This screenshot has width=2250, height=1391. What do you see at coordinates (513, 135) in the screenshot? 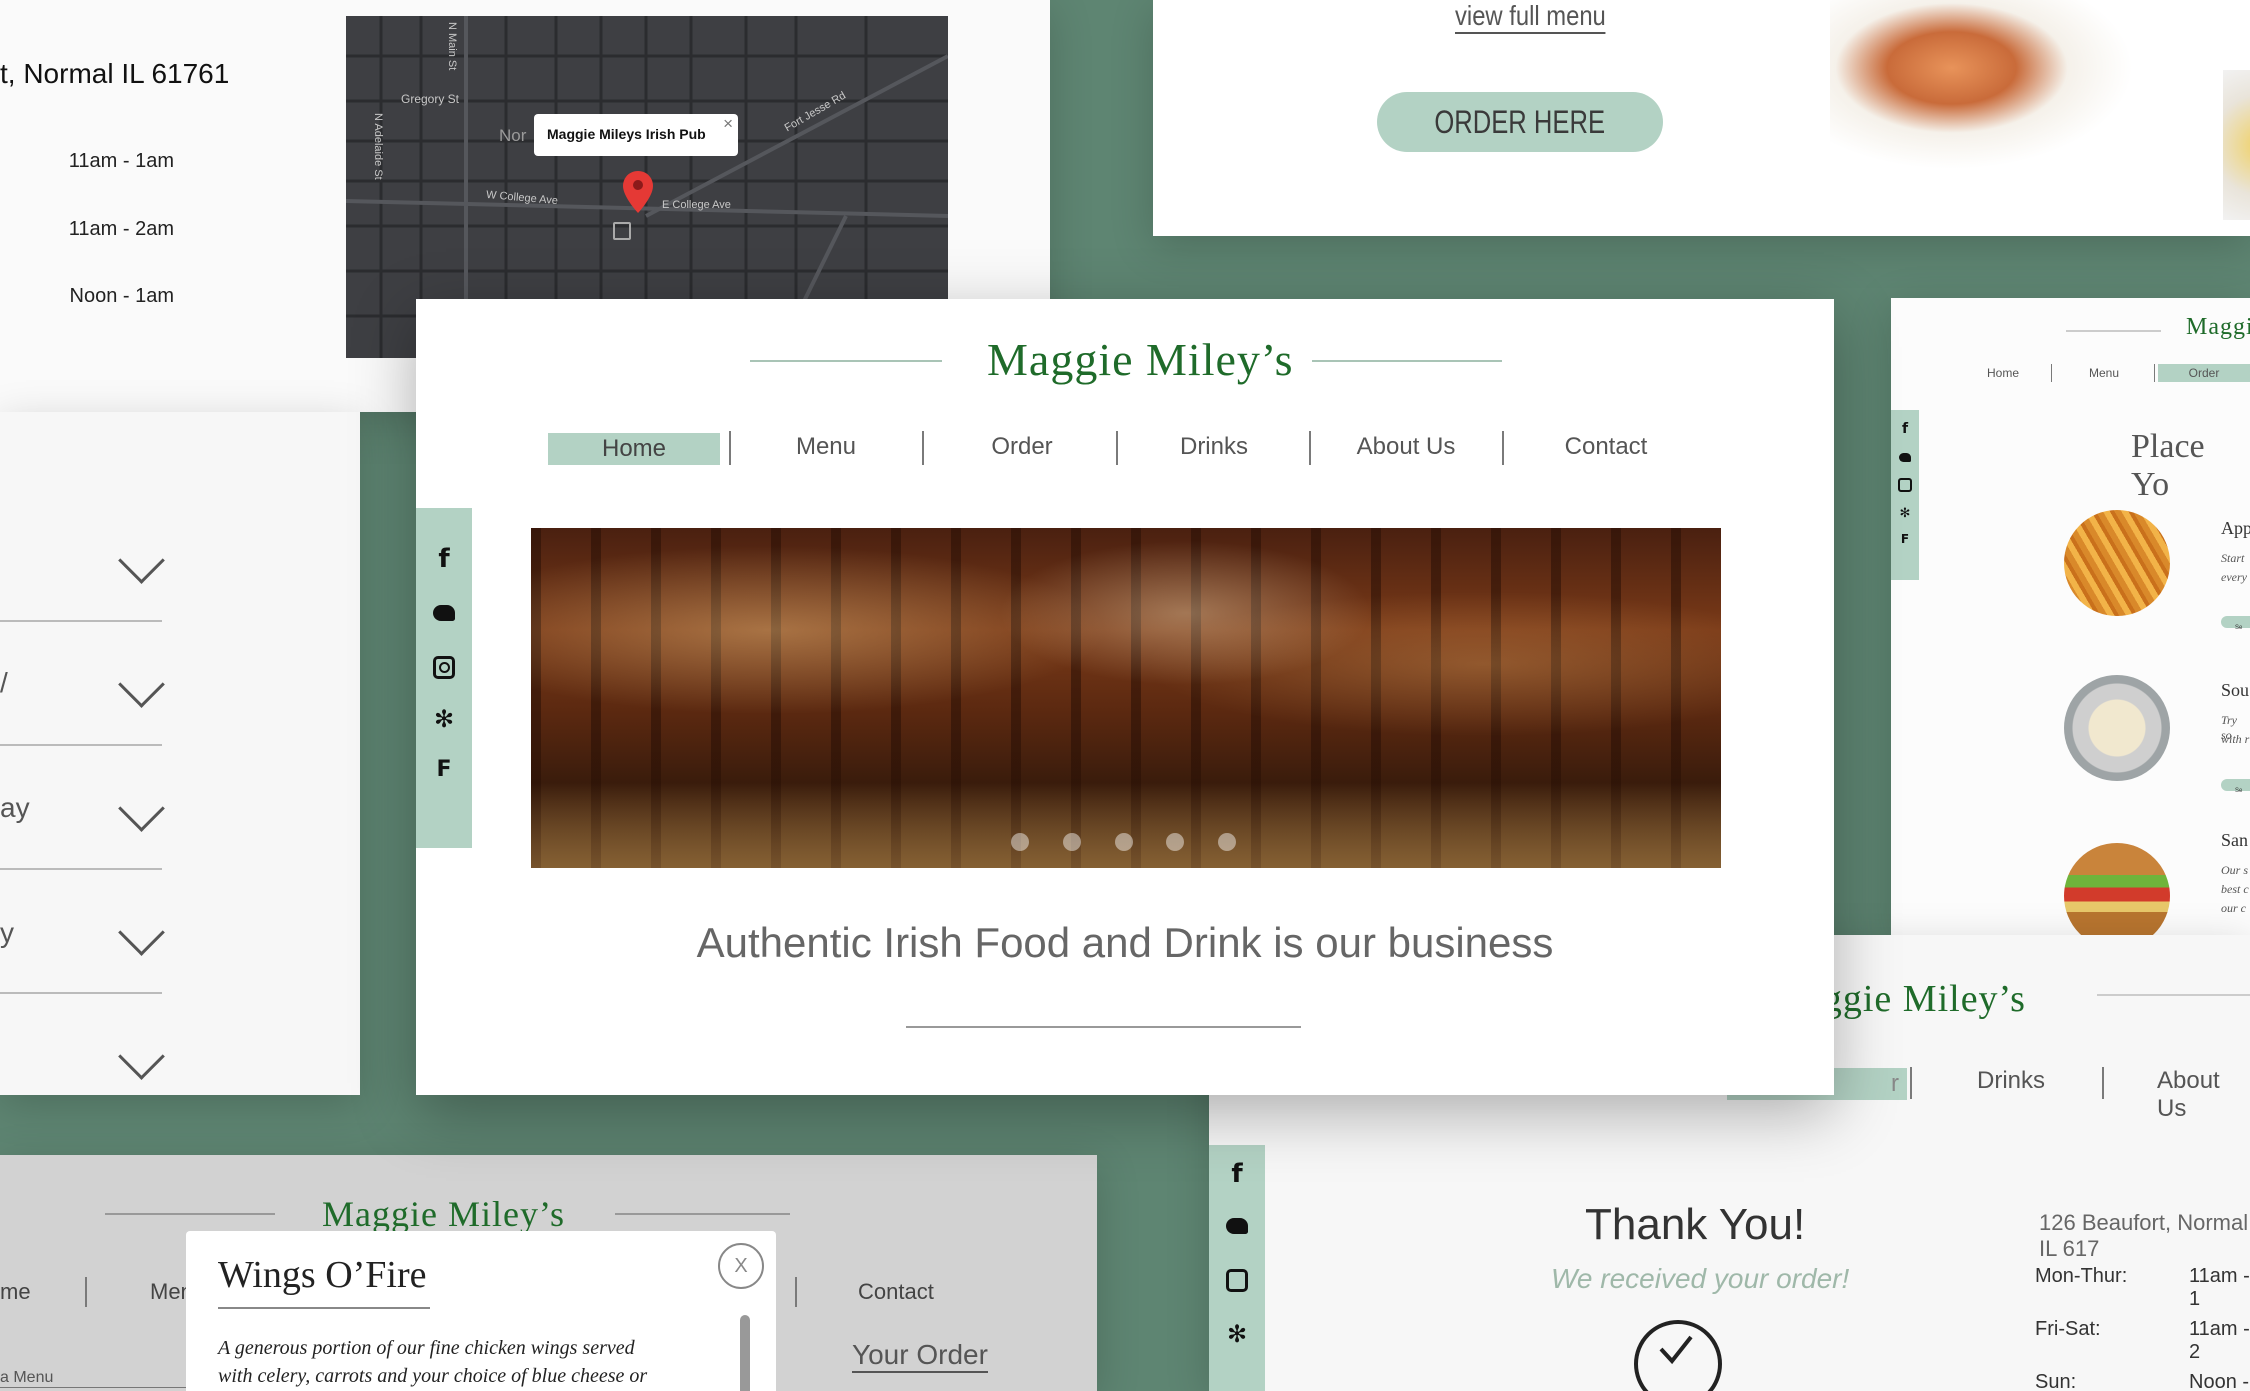
I see `street-label: Nor` at bounding box center [513, 135].